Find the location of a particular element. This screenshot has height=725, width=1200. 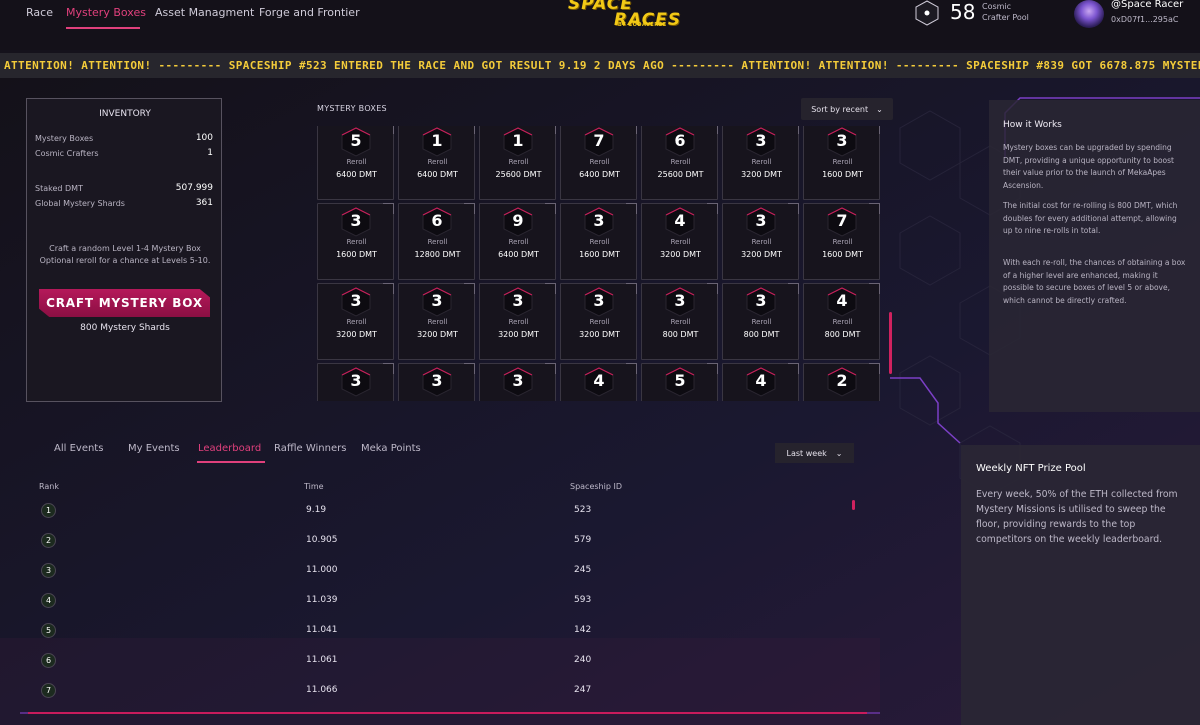

mystery-box-card: 5 is located at coordinates (679, 382).